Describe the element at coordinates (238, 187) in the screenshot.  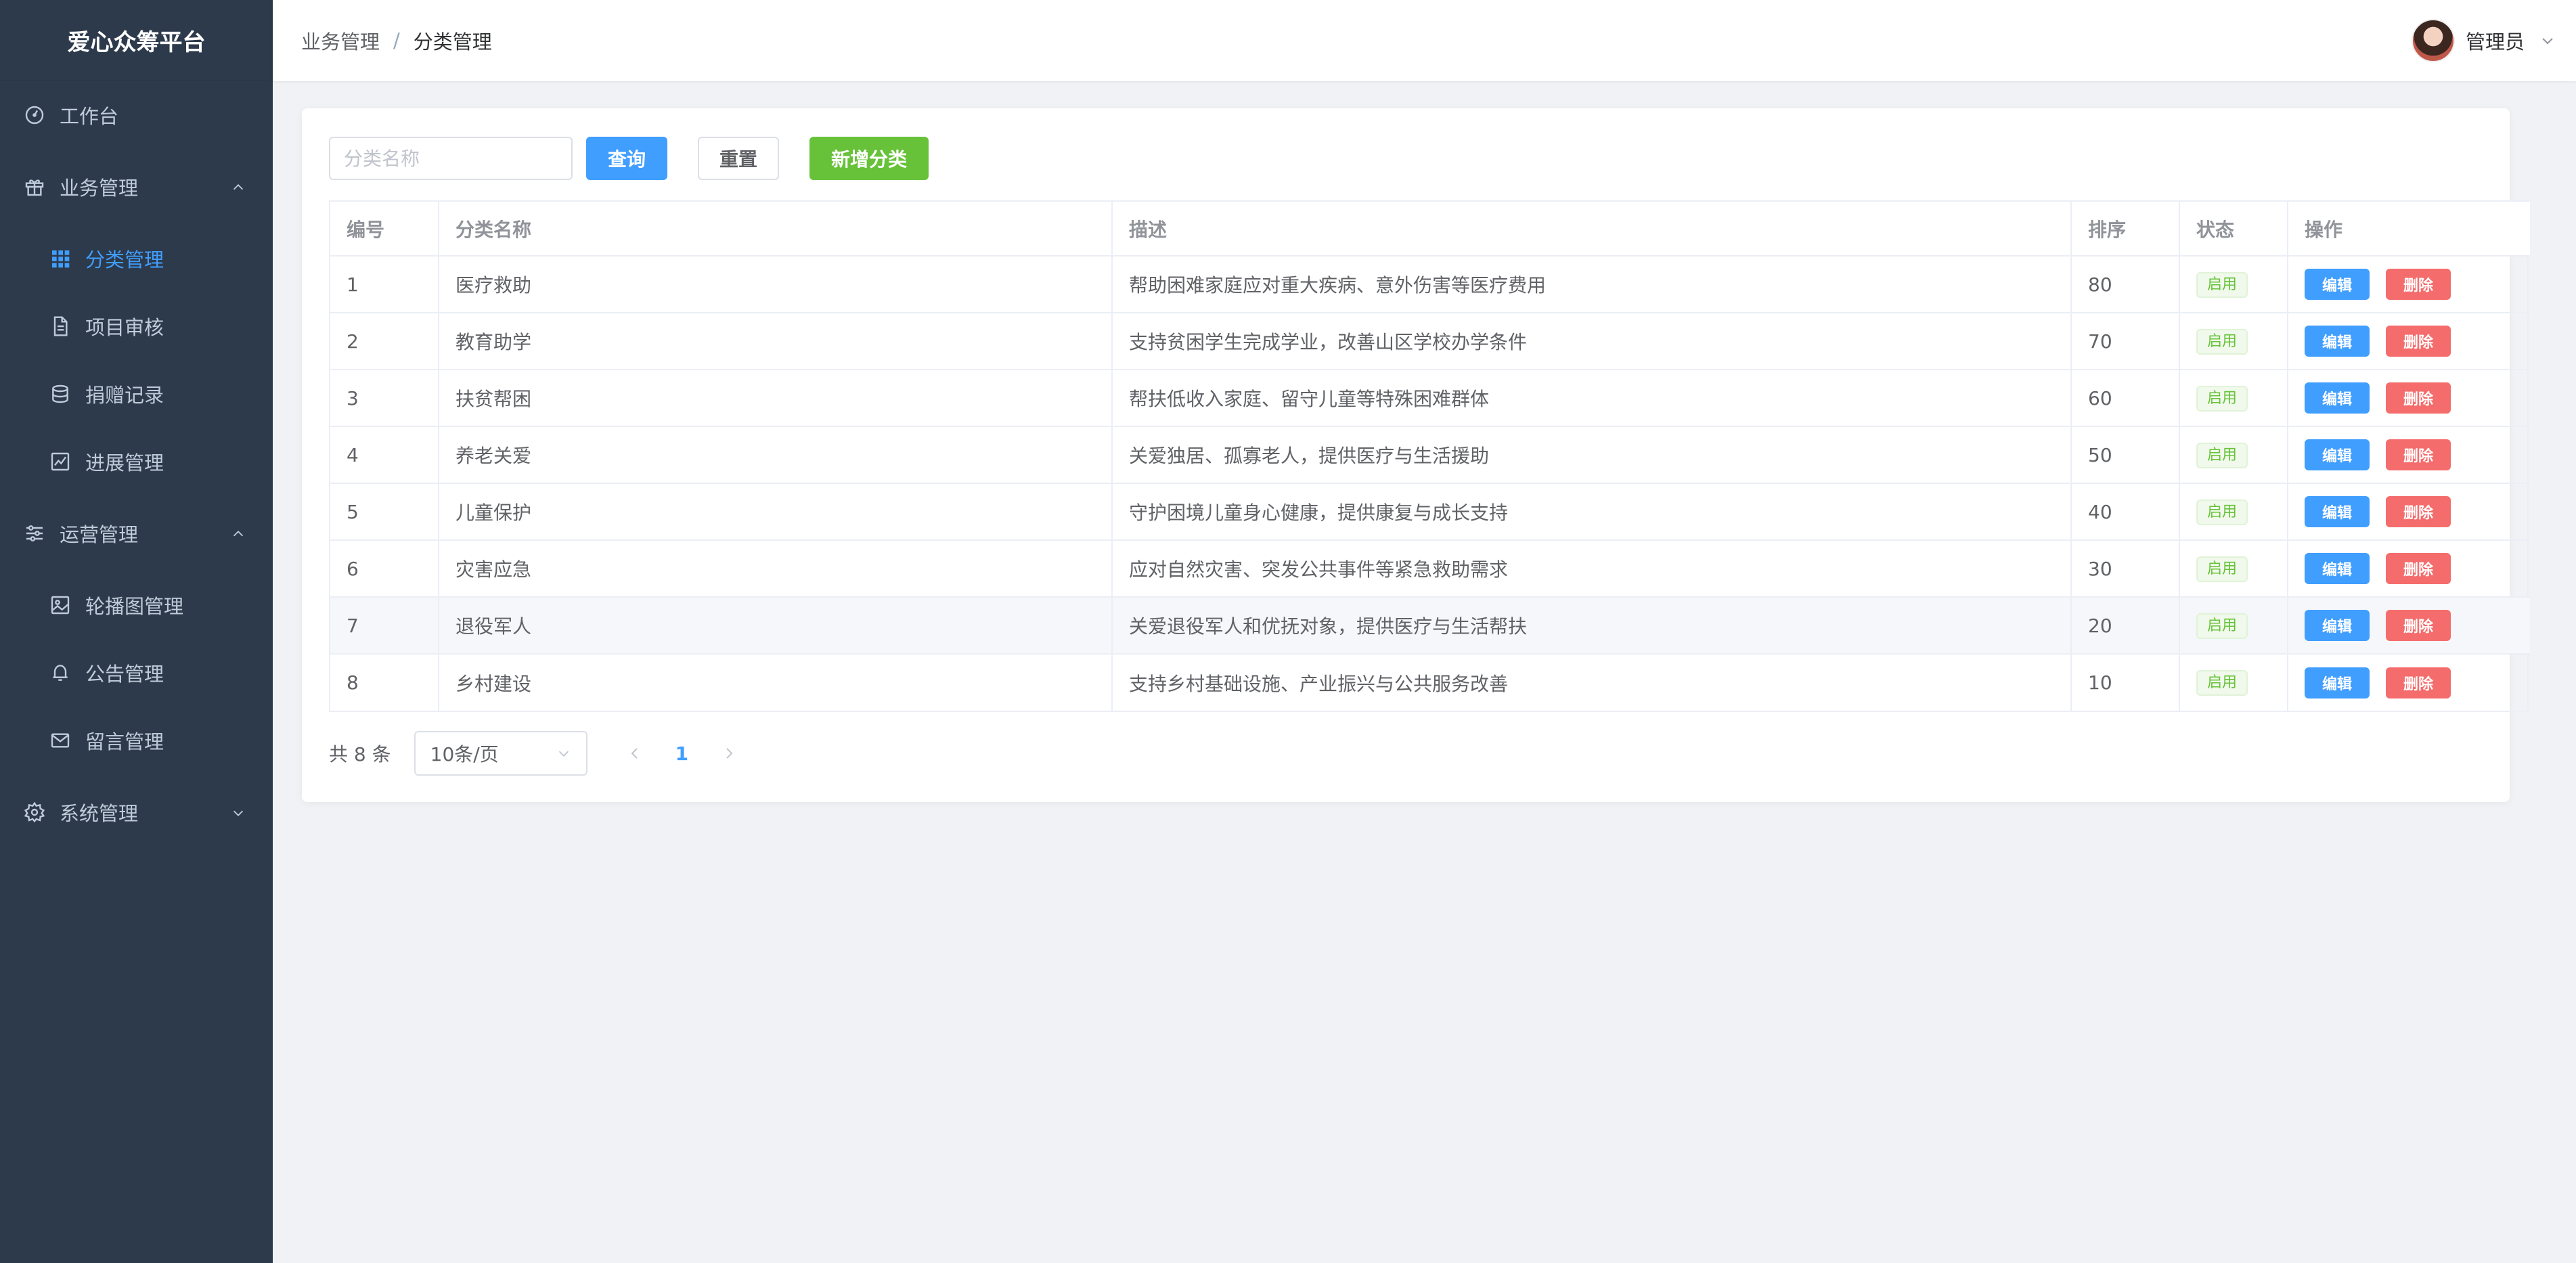
I see `chevron-up-icon` at that location.